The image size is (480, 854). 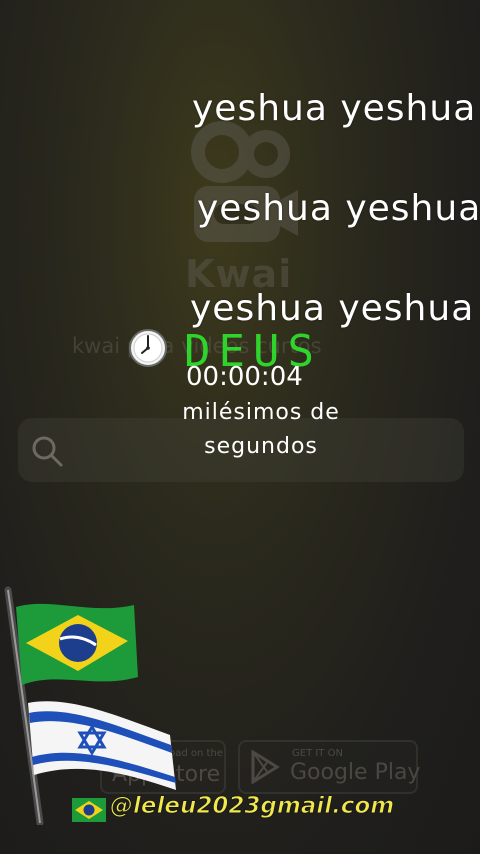 I want to click on flags-graphic, so click(x=90, y=705).